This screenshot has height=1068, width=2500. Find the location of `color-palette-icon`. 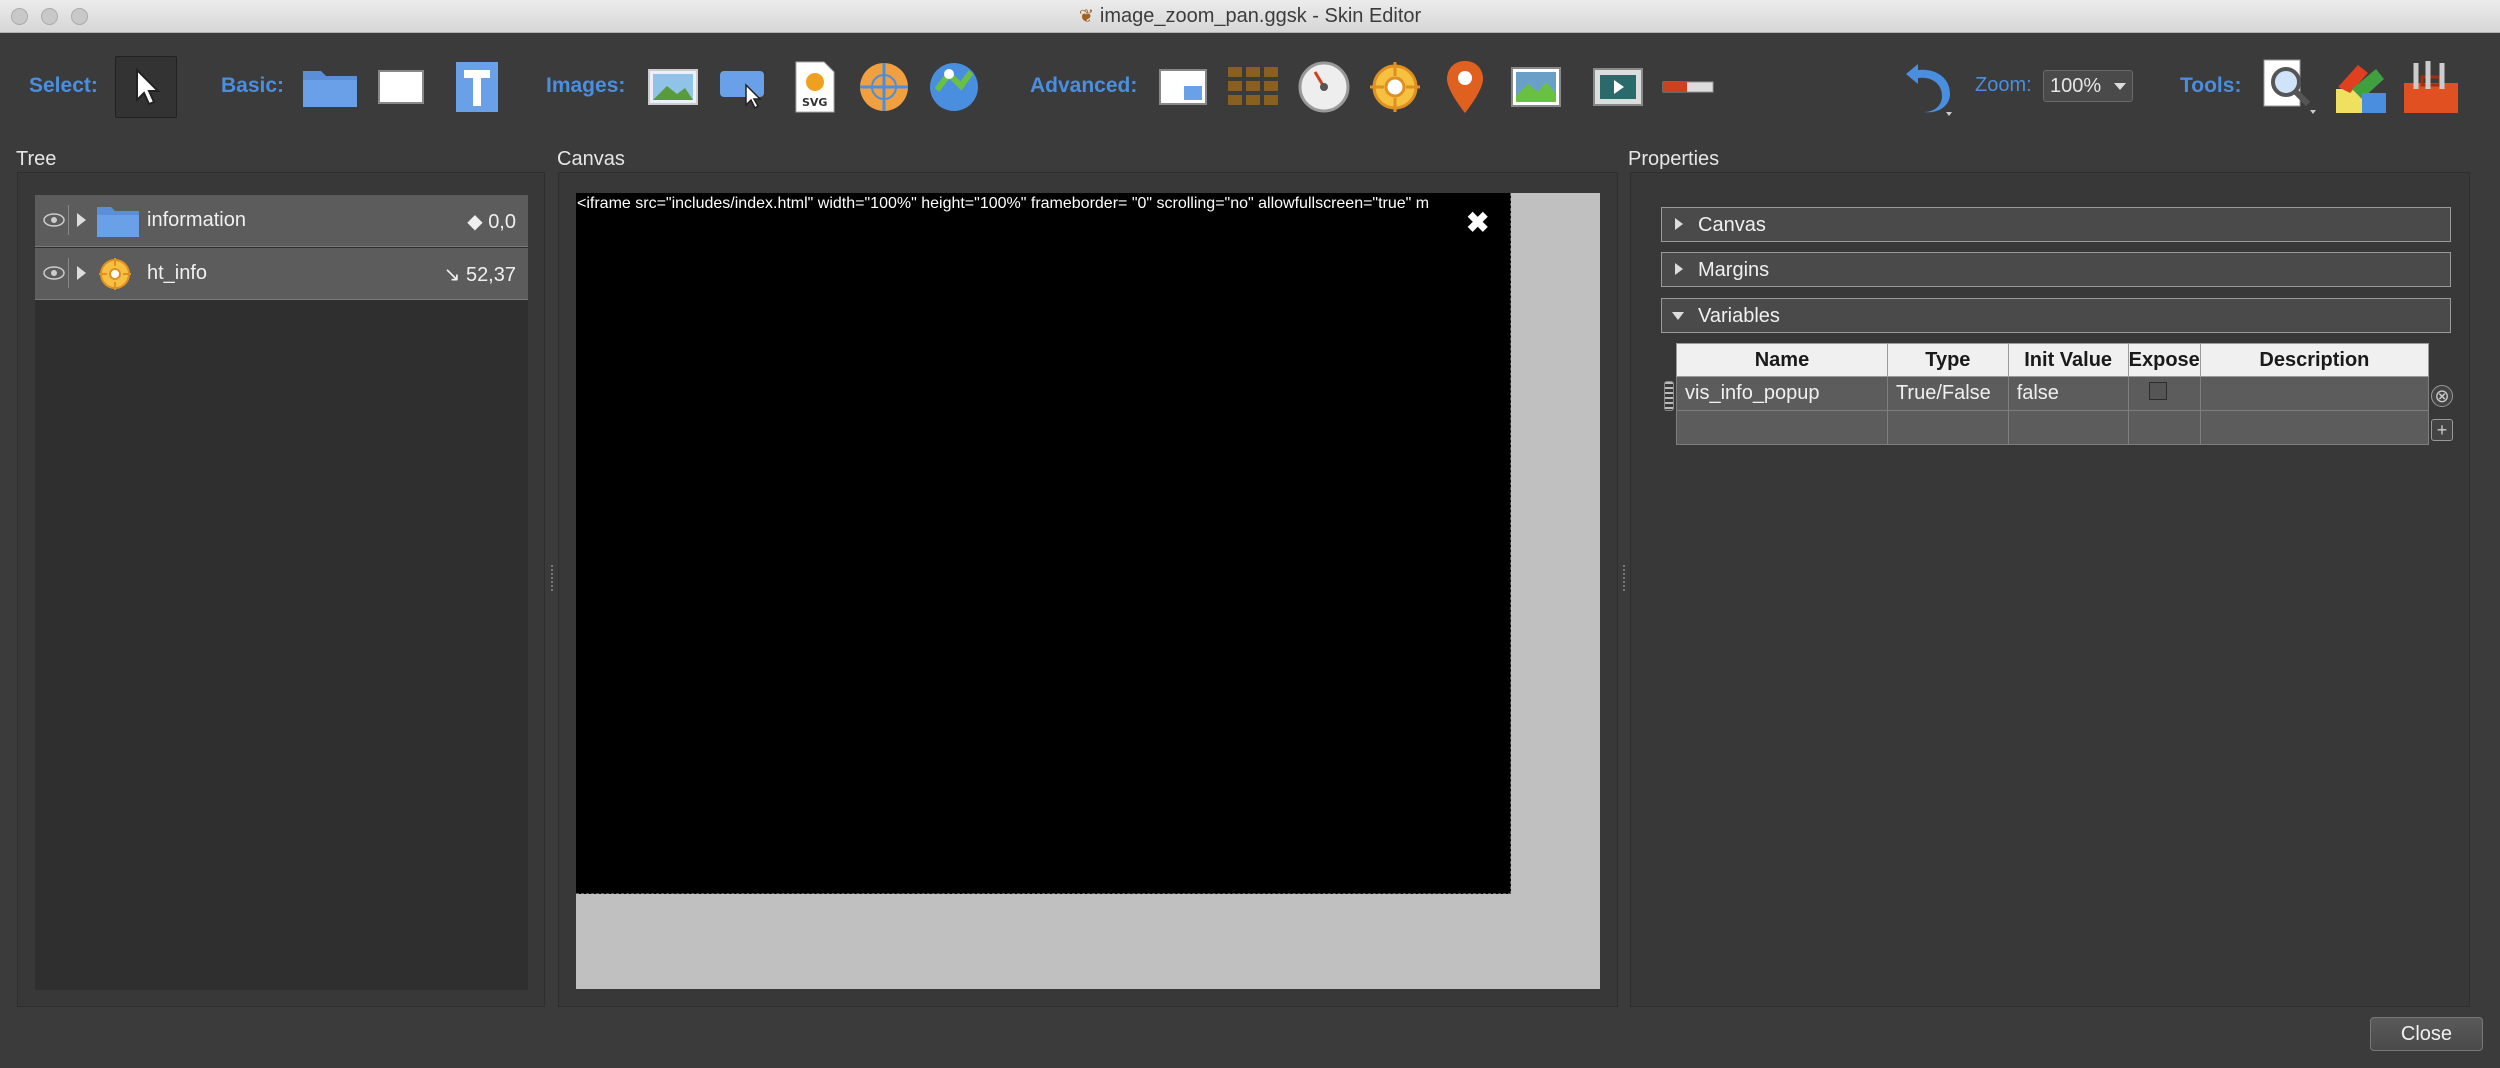

color-palette-icon is located at coordinates (2361, 89).